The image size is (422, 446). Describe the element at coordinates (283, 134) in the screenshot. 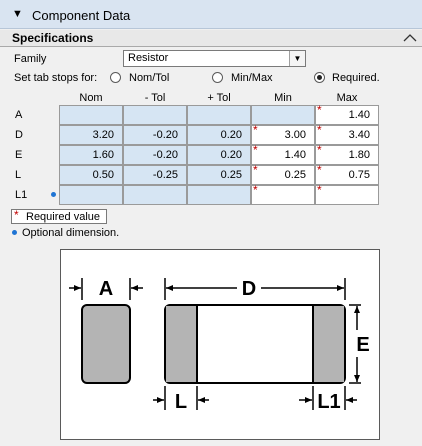

I see `cell-d-min: 3.00` at that location.